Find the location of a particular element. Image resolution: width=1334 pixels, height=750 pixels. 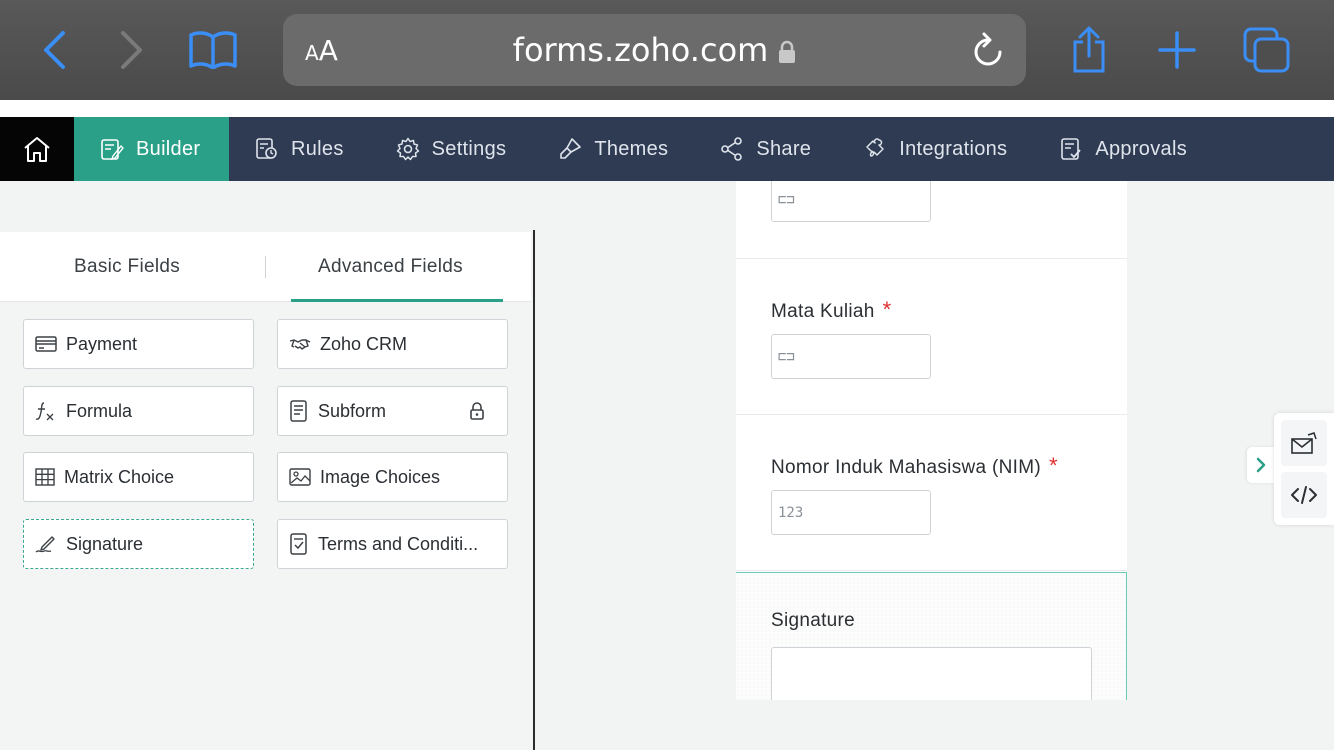

tab-themes: Themes is located at coordinates (613, 149).